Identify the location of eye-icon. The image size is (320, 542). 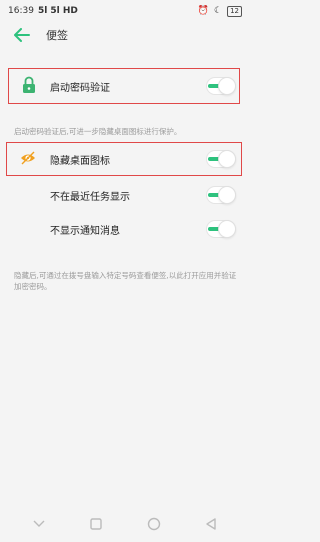
(28, 159).